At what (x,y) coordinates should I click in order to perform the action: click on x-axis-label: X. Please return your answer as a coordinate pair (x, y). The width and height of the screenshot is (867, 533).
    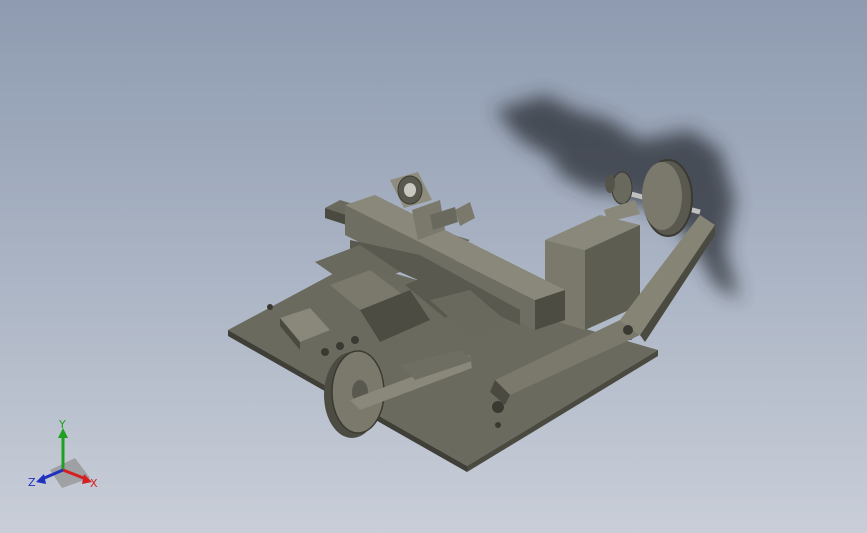
    Looking at the image, I should click on (94, 483).